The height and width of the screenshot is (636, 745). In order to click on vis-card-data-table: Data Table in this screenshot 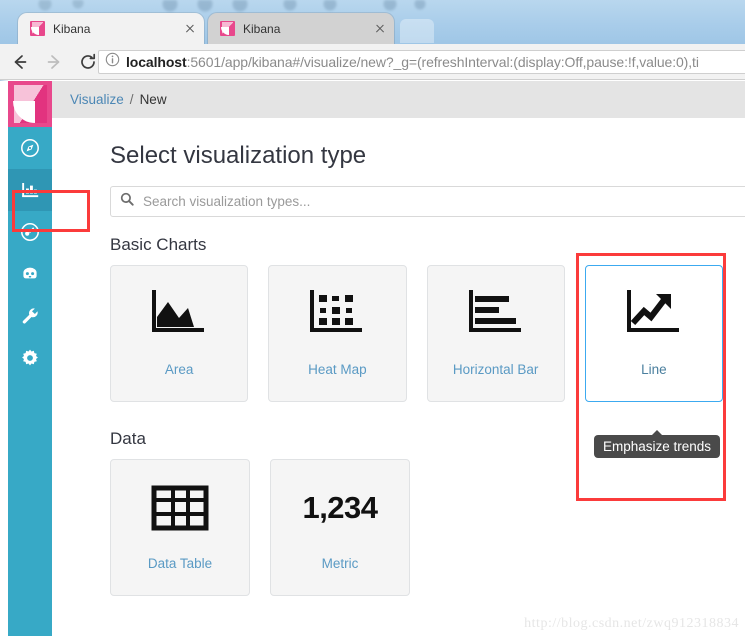, I will do `click(180, 527)`.